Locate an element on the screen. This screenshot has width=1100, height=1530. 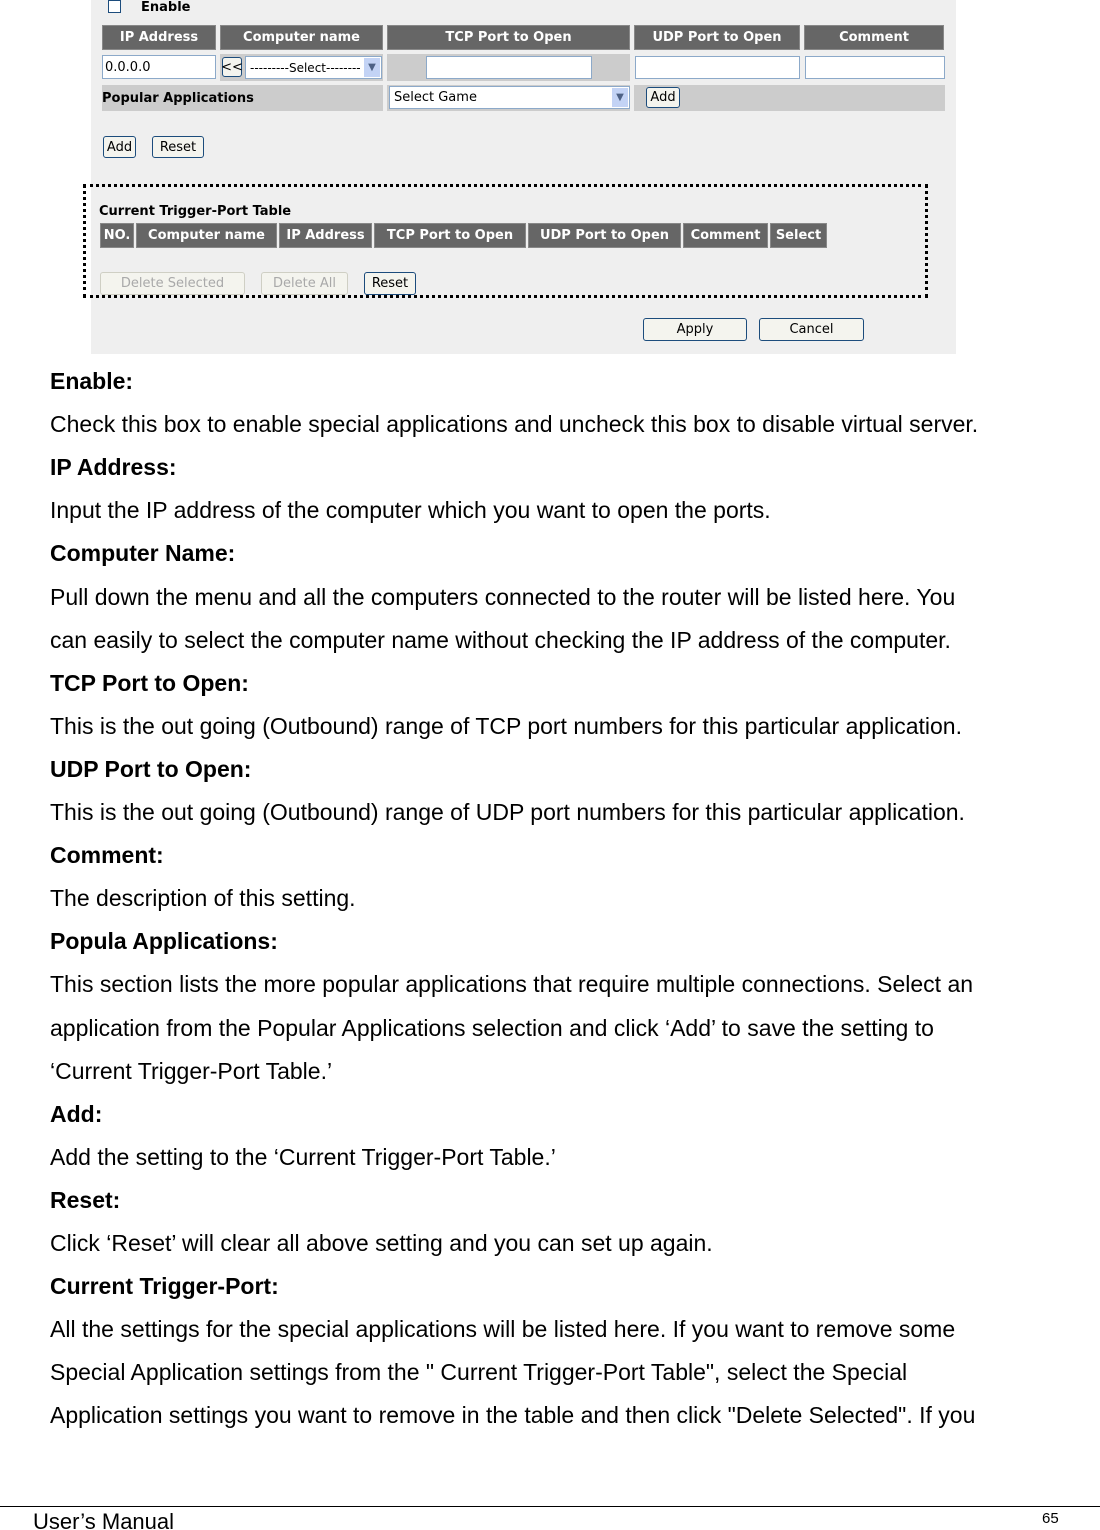
footer-title: User’s Manual is located at coordinates (104, 1519).